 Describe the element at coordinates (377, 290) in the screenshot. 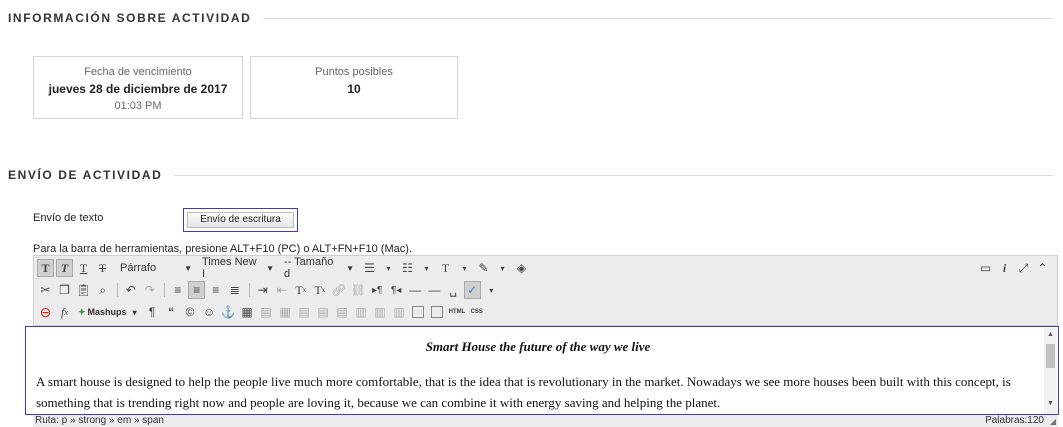

I see `ltr-direction-icon: ▸¶` at that location.